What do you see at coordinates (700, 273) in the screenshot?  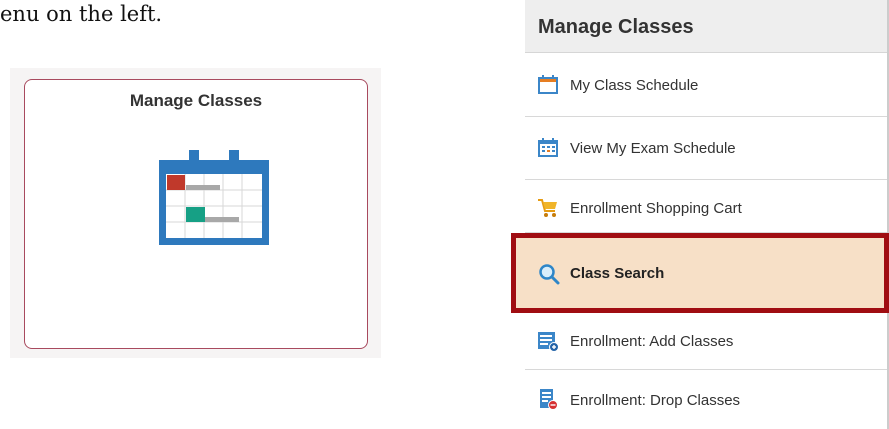 I see `menu-item-class-search: Class Search` at bounding box center [700, 273].